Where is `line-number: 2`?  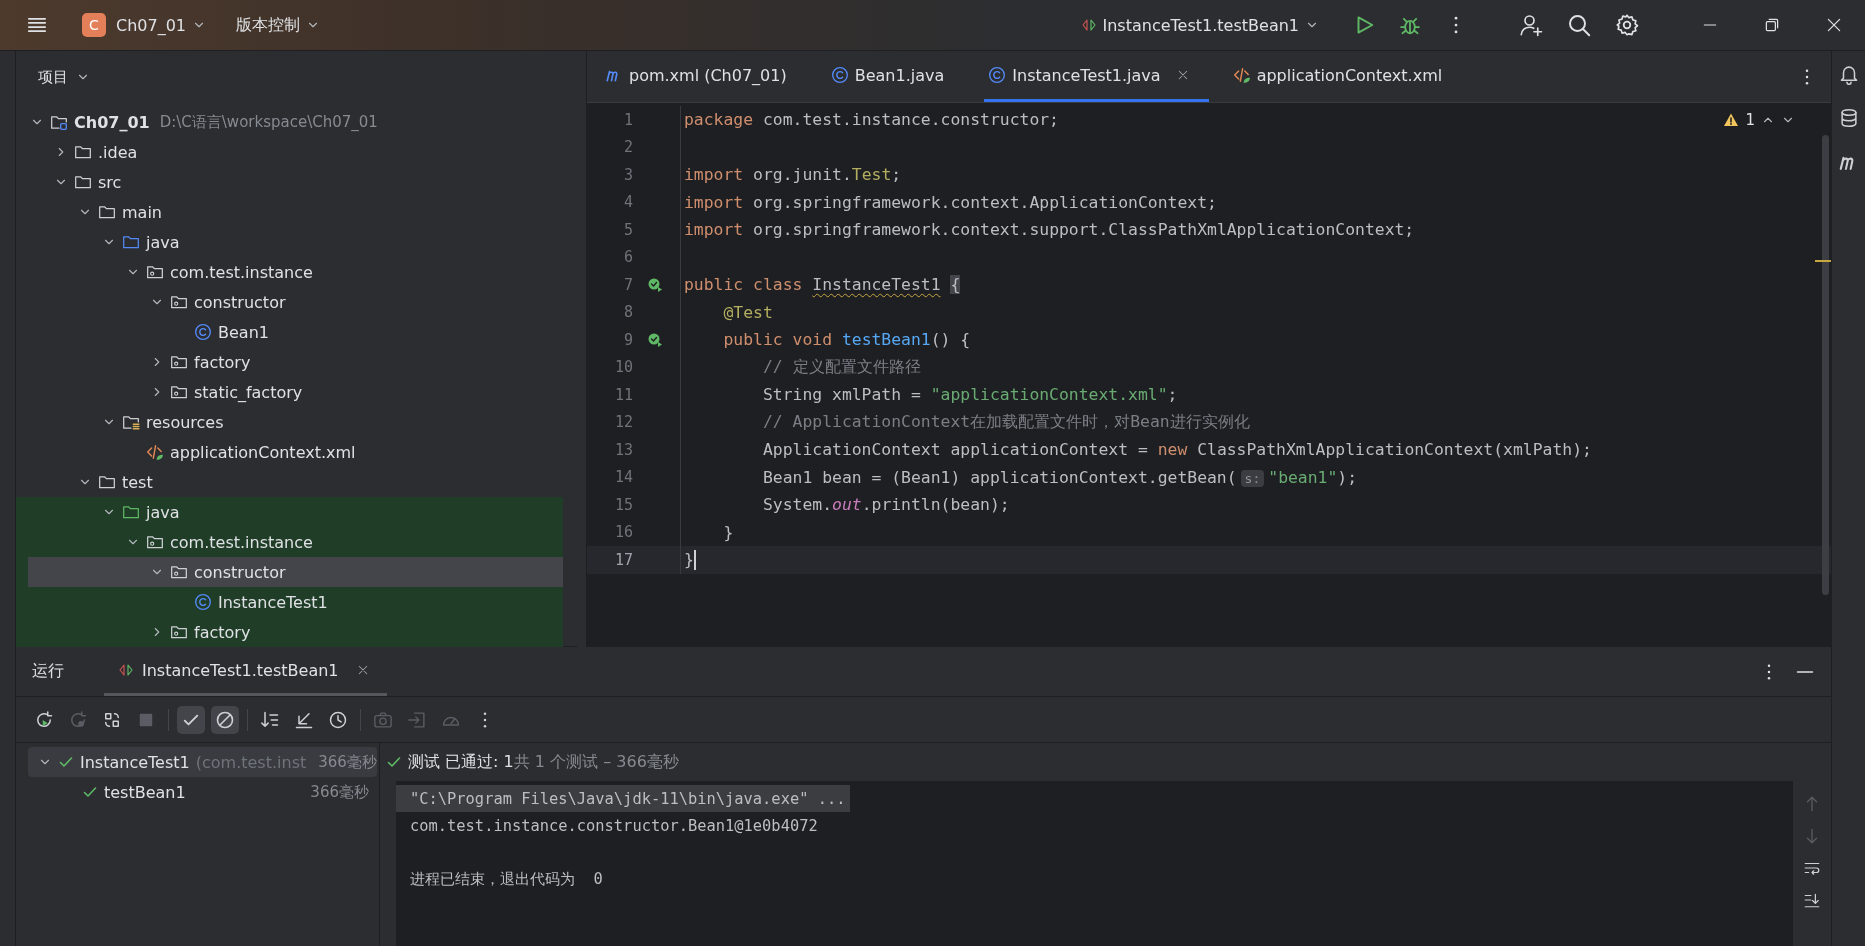 line-number: 2 is located at coordinates (627, 147).